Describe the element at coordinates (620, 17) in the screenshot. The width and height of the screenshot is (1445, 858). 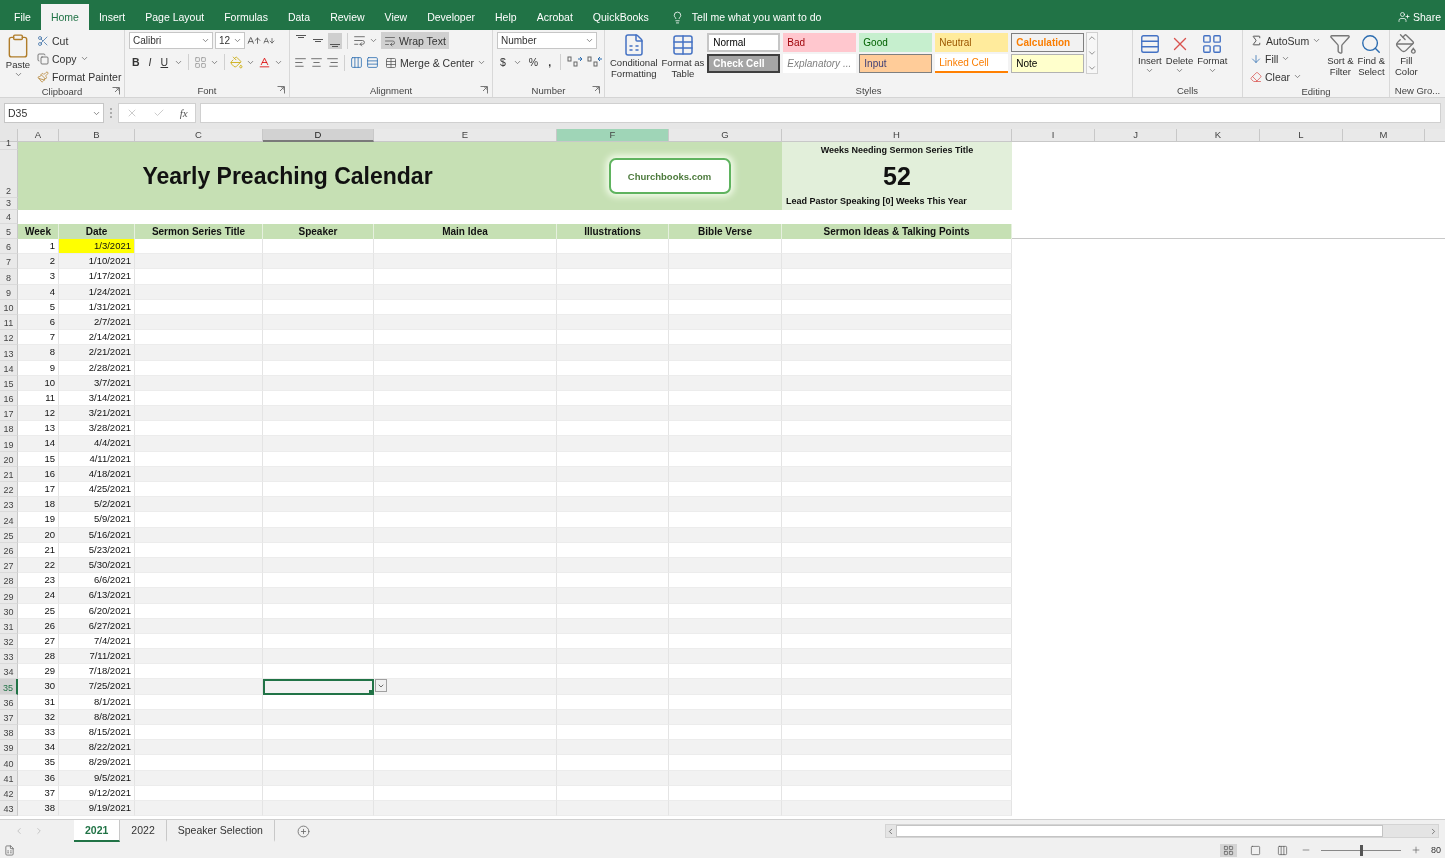
I see `menu-tab: QuickBooks` at that location.